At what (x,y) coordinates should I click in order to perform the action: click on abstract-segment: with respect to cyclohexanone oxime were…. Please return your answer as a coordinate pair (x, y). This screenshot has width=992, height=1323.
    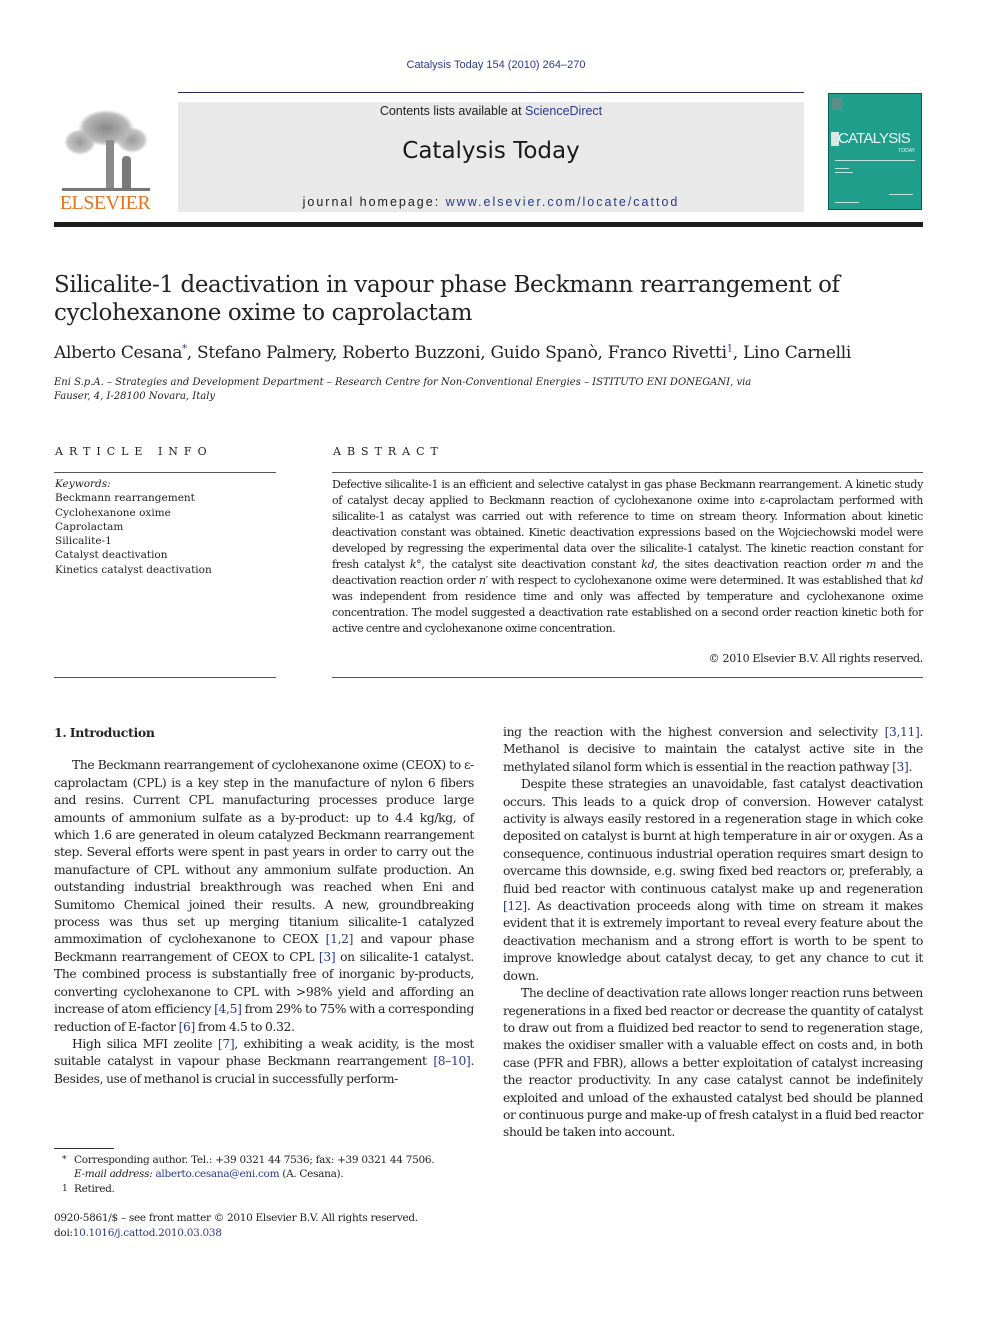
    Looking at the image, I should click on (698, 580).